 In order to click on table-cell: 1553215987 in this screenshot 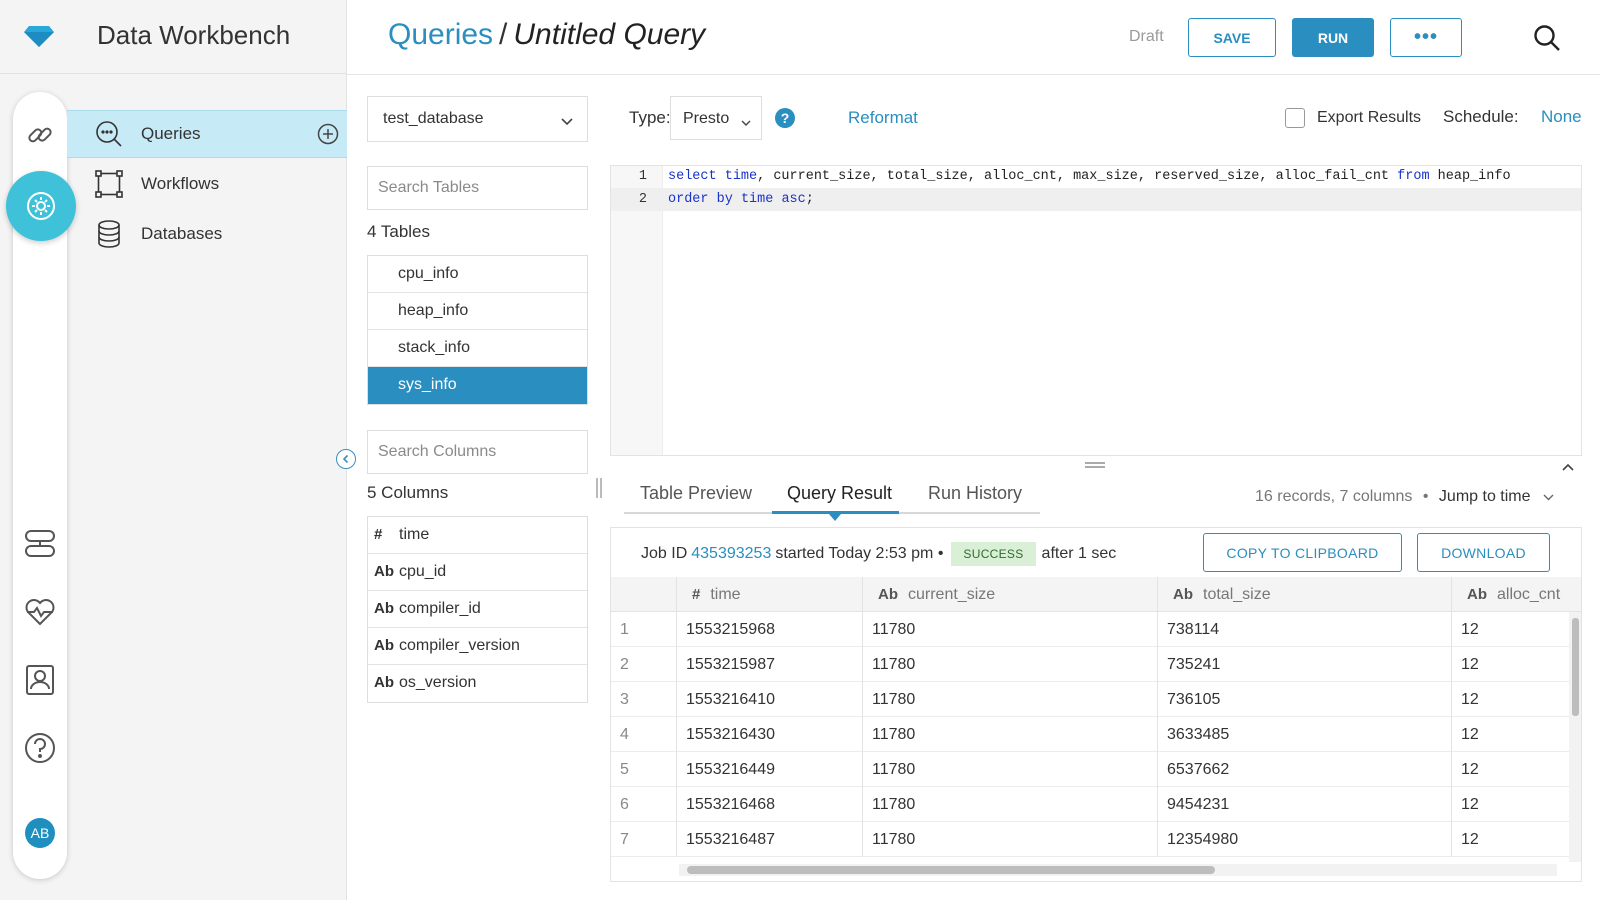, I will do `click(770, 664)`.